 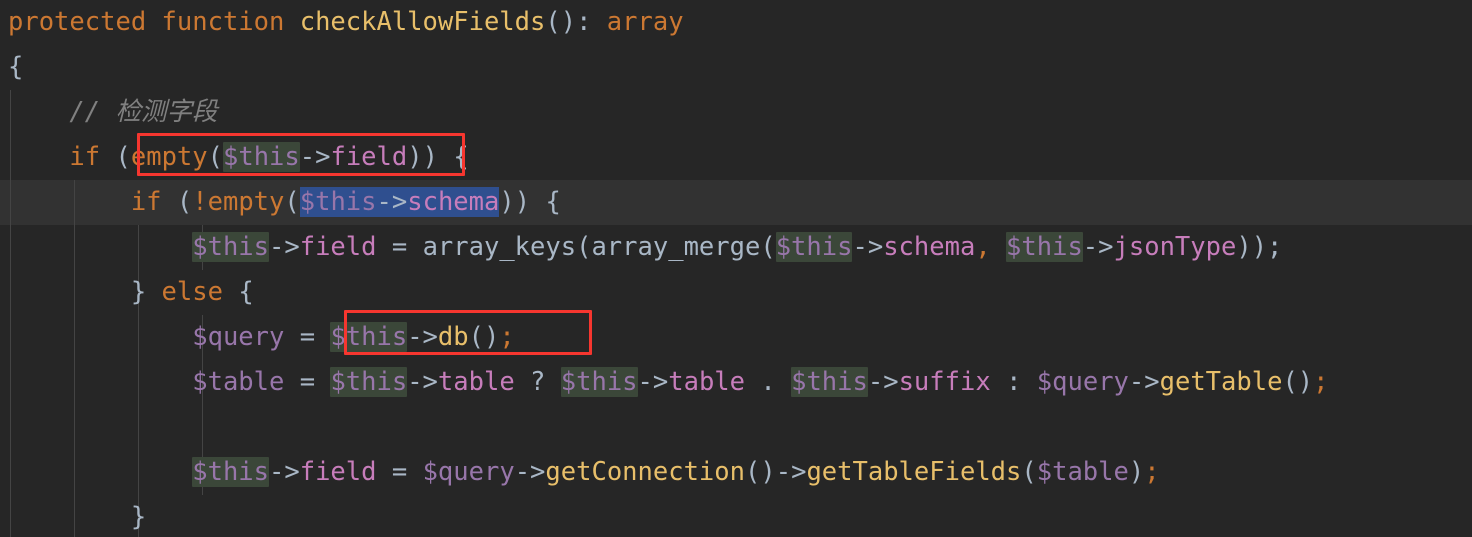 What do you see at coordinates (238, 382) in the screenshot?
I see `variable-table: $table` at bounding box center [238, 382].